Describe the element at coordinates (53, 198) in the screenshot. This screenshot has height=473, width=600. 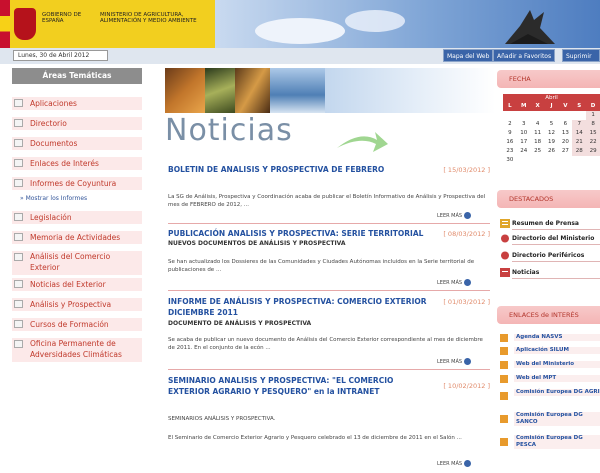
I see `show-reports-link: » Mostrar los Informes` at that location.